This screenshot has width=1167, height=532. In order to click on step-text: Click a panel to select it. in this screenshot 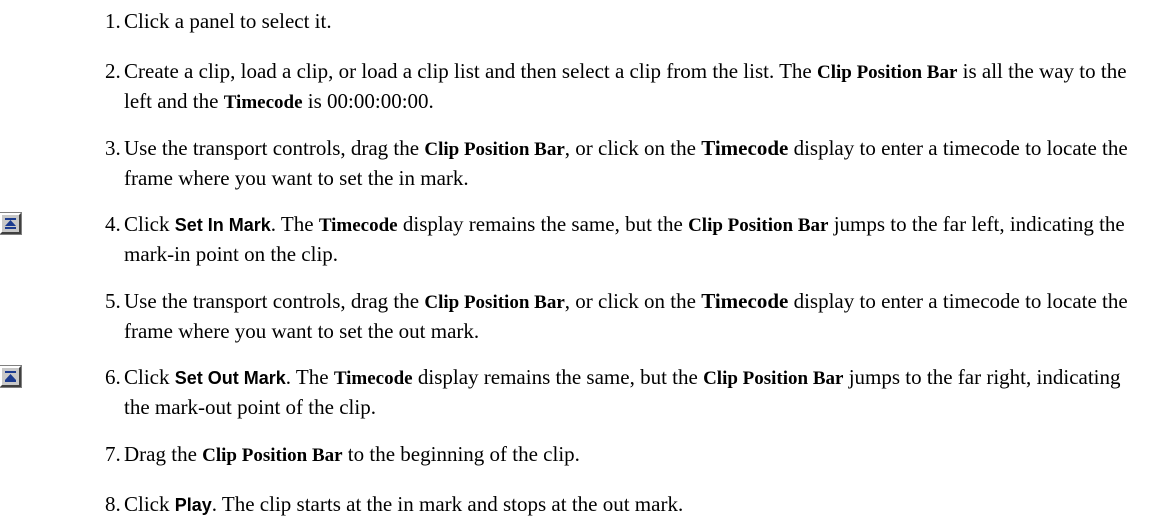, I will do `click(629, 21)`.